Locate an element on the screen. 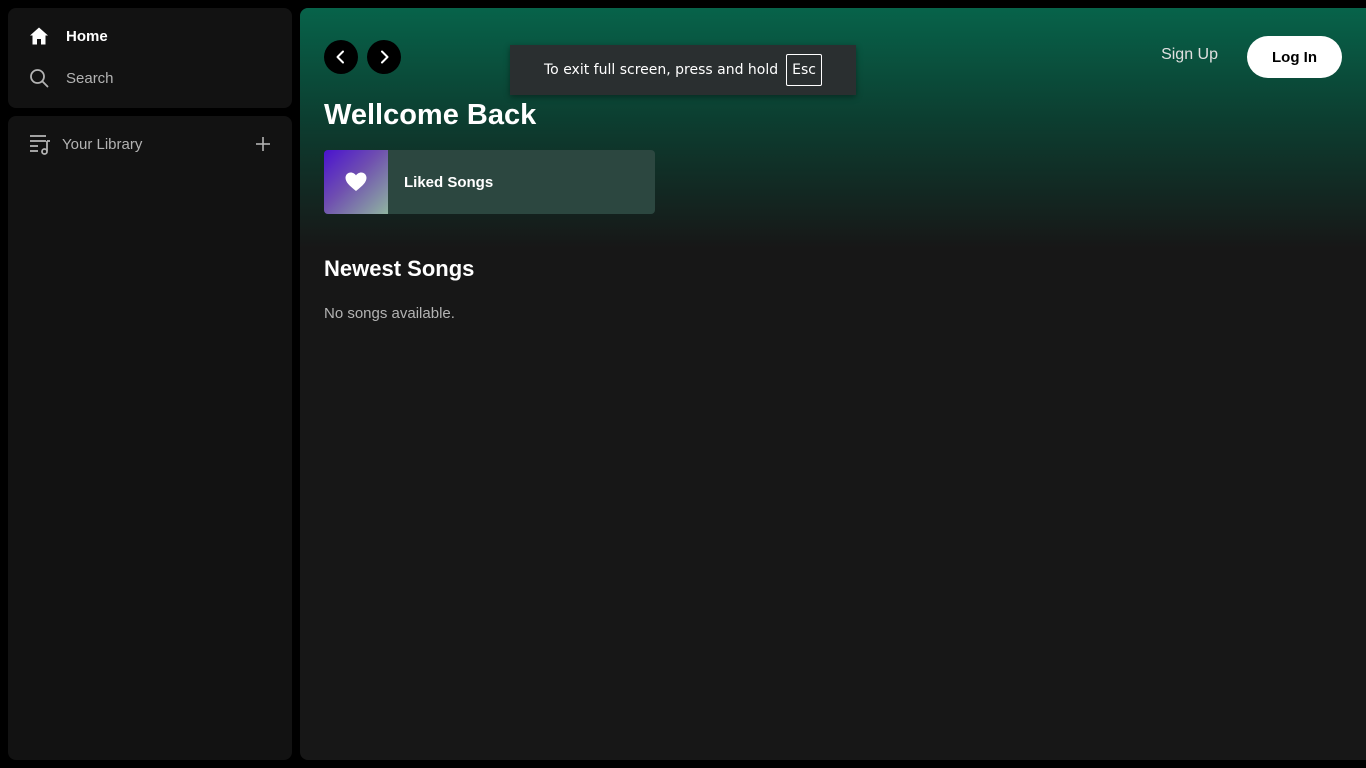 The height and width of the screenshot is (768, 1366). add-library-button is located at coordinates (263, 144).